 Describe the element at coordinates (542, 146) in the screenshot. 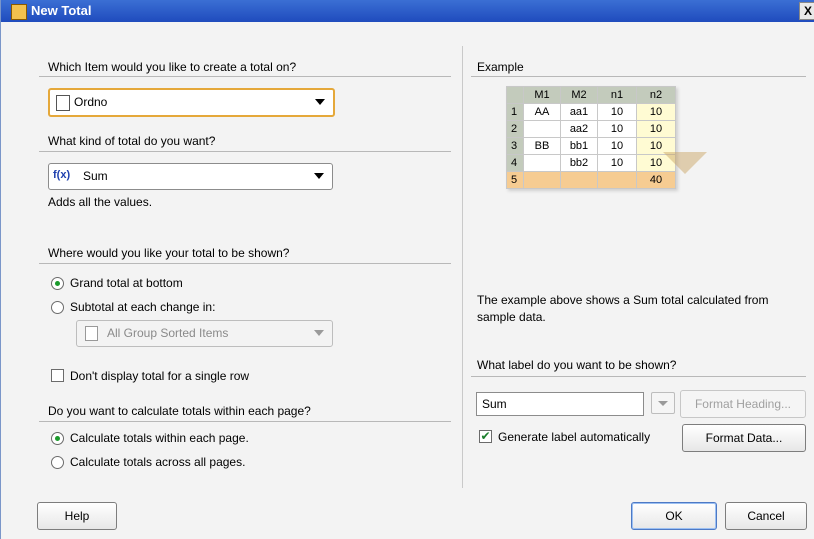

I see `table-cell: BB` at that location.